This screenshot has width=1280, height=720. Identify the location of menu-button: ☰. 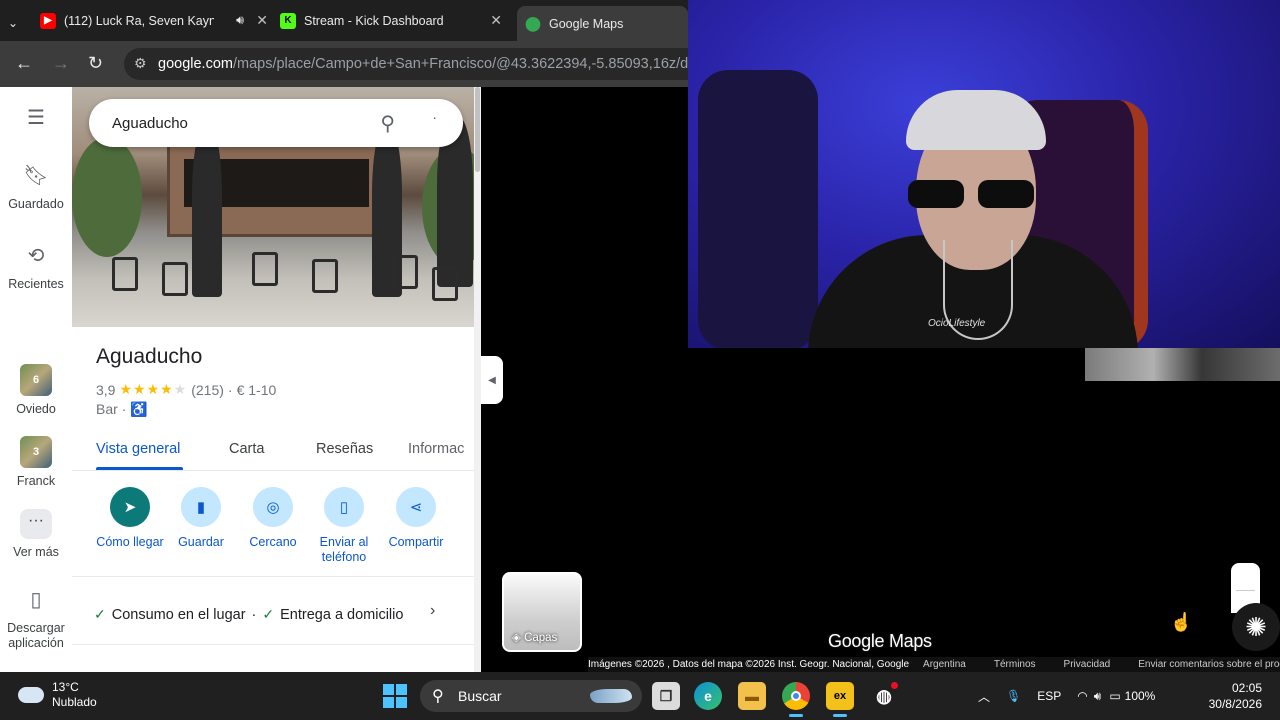
(36, 123).